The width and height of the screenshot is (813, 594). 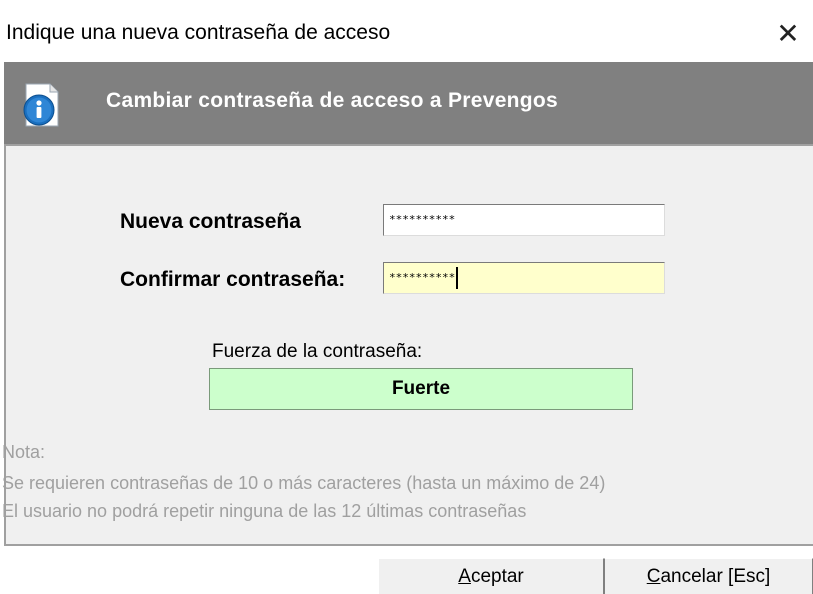 What do you see at coordinates (497, 576) in the screenshot?
I see `accept-label-rest: ceptar` at bounding box center [497, 576].